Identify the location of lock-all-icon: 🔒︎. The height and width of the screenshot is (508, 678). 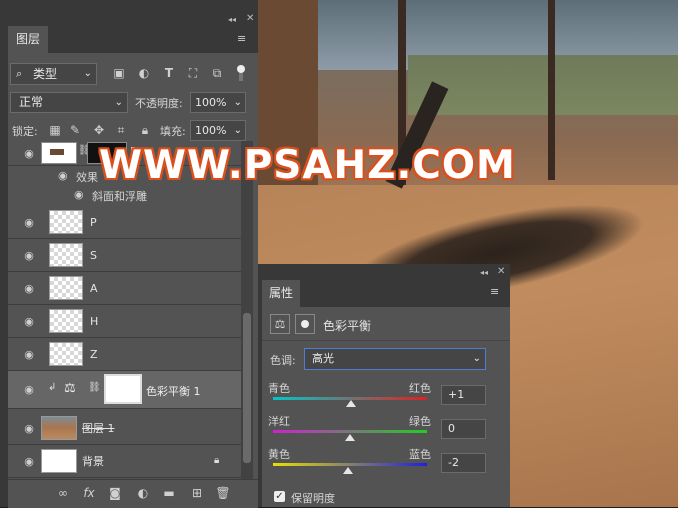
(145, 130).